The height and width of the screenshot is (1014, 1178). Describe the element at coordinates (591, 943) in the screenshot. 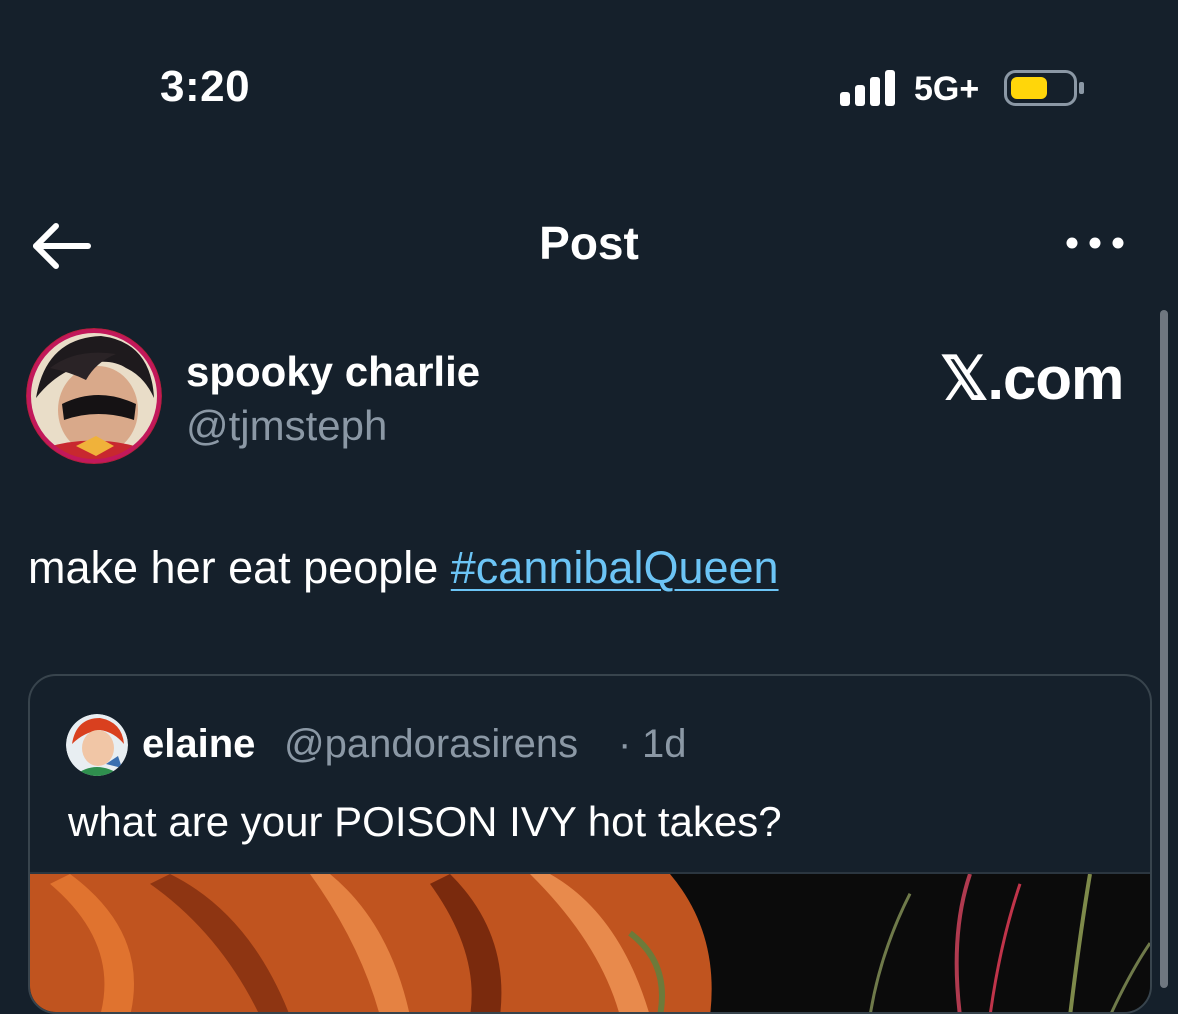

I see `quoted-post-image` at that location.